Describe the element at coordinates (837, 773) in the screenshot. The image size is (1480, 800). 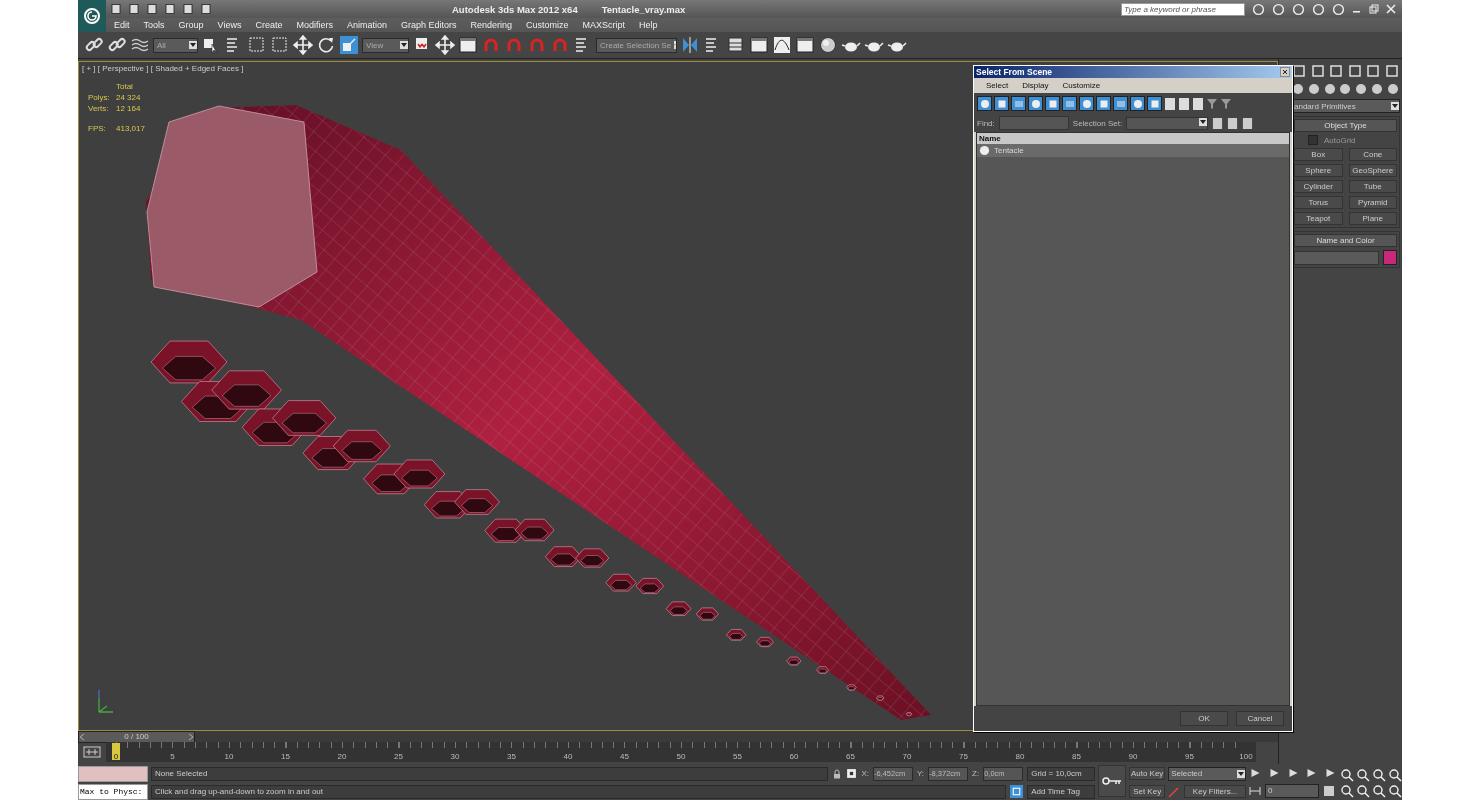
I see `lock-icon` at that location.